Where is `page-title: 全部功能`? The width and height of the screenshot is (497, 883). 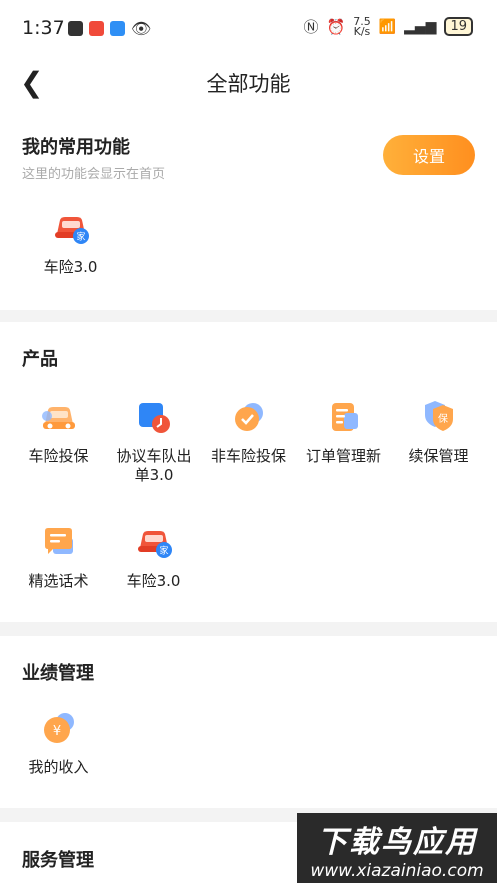 page-title: 全部功能 is located at coordinates (248, 84).